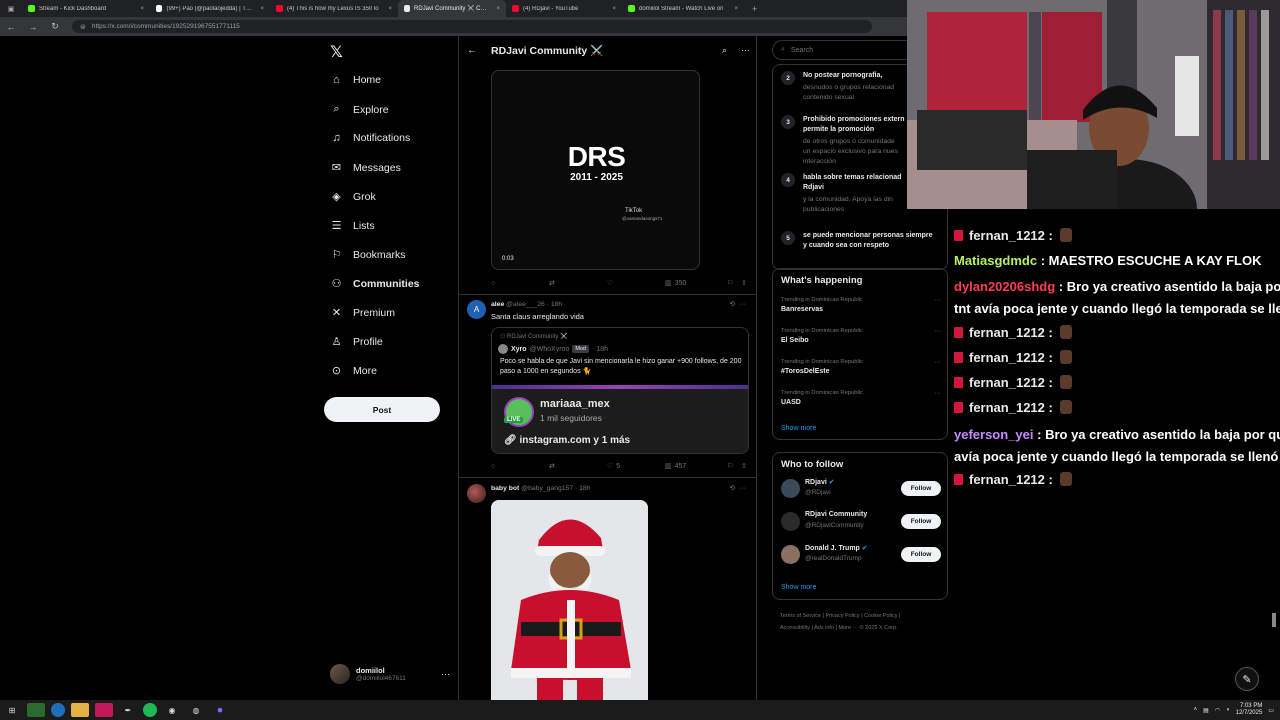 Image resolution: width=1280 pixels, height=720 pixels. What do you see at coordinates (128, 710) in the screenshot?
I see `pen-icon: ✒` at bounding box center [128, 710].